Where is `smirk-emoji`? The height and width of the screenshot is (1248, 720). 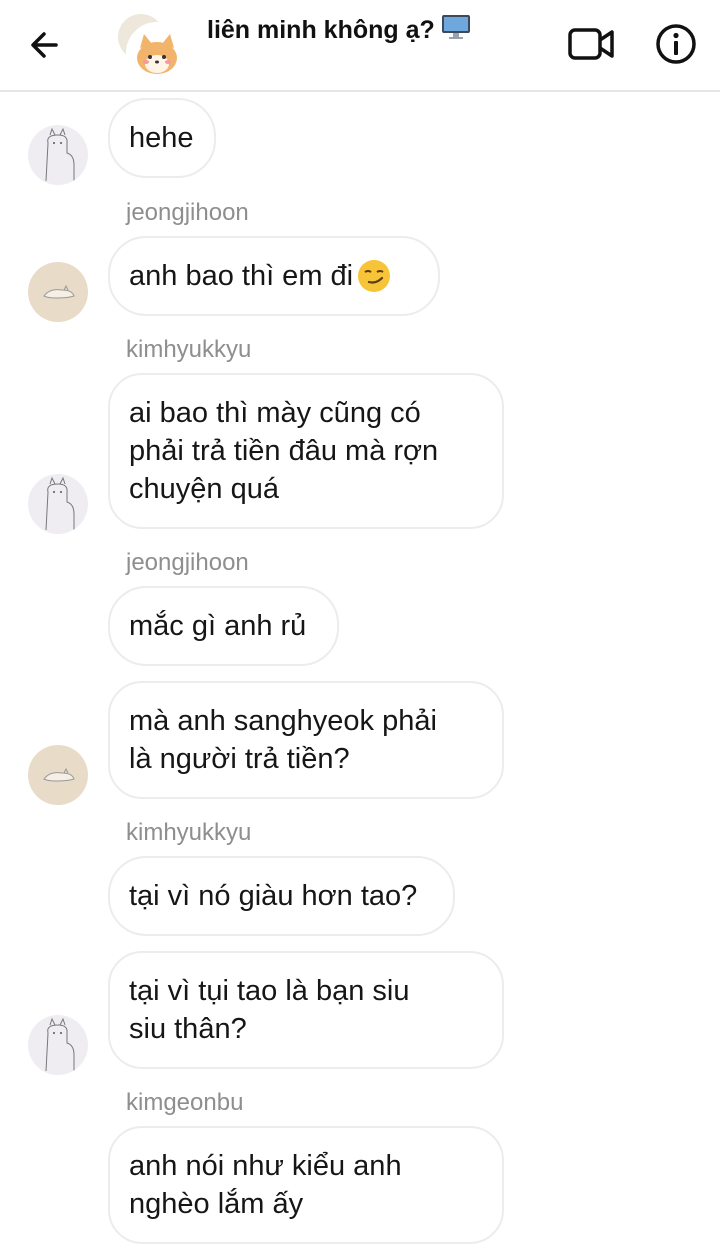
smirk-emoji is located at coordinates (374, 276).